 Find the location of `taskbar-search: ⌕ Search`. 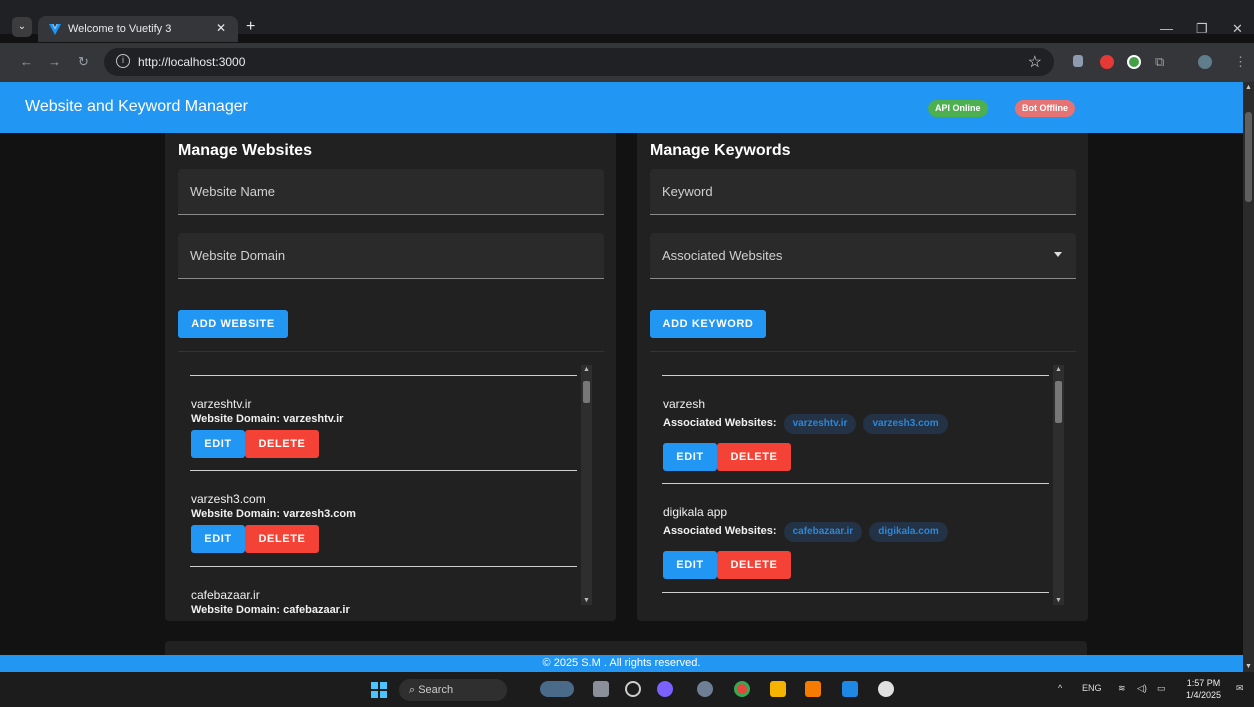

taskbar-search: ⌕ Search is located at coordinates (453, 690).